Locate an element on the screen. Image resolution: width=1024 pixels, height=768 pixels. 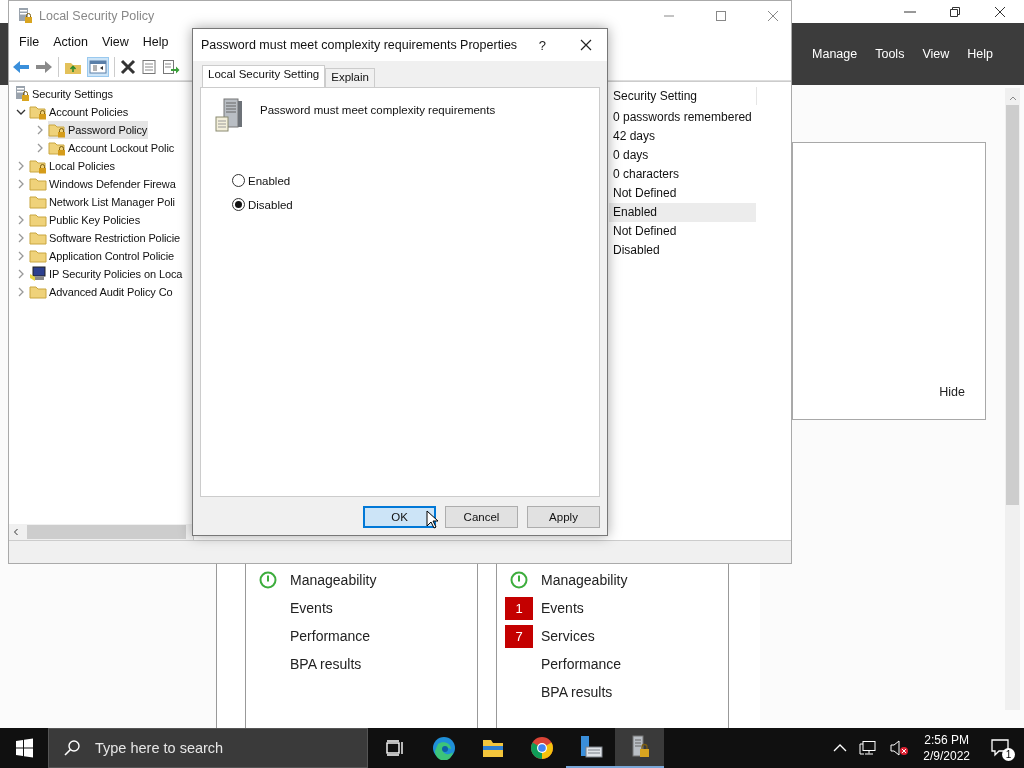
tree-item: Software Restriction Policie is located at coordinates (105, 238).